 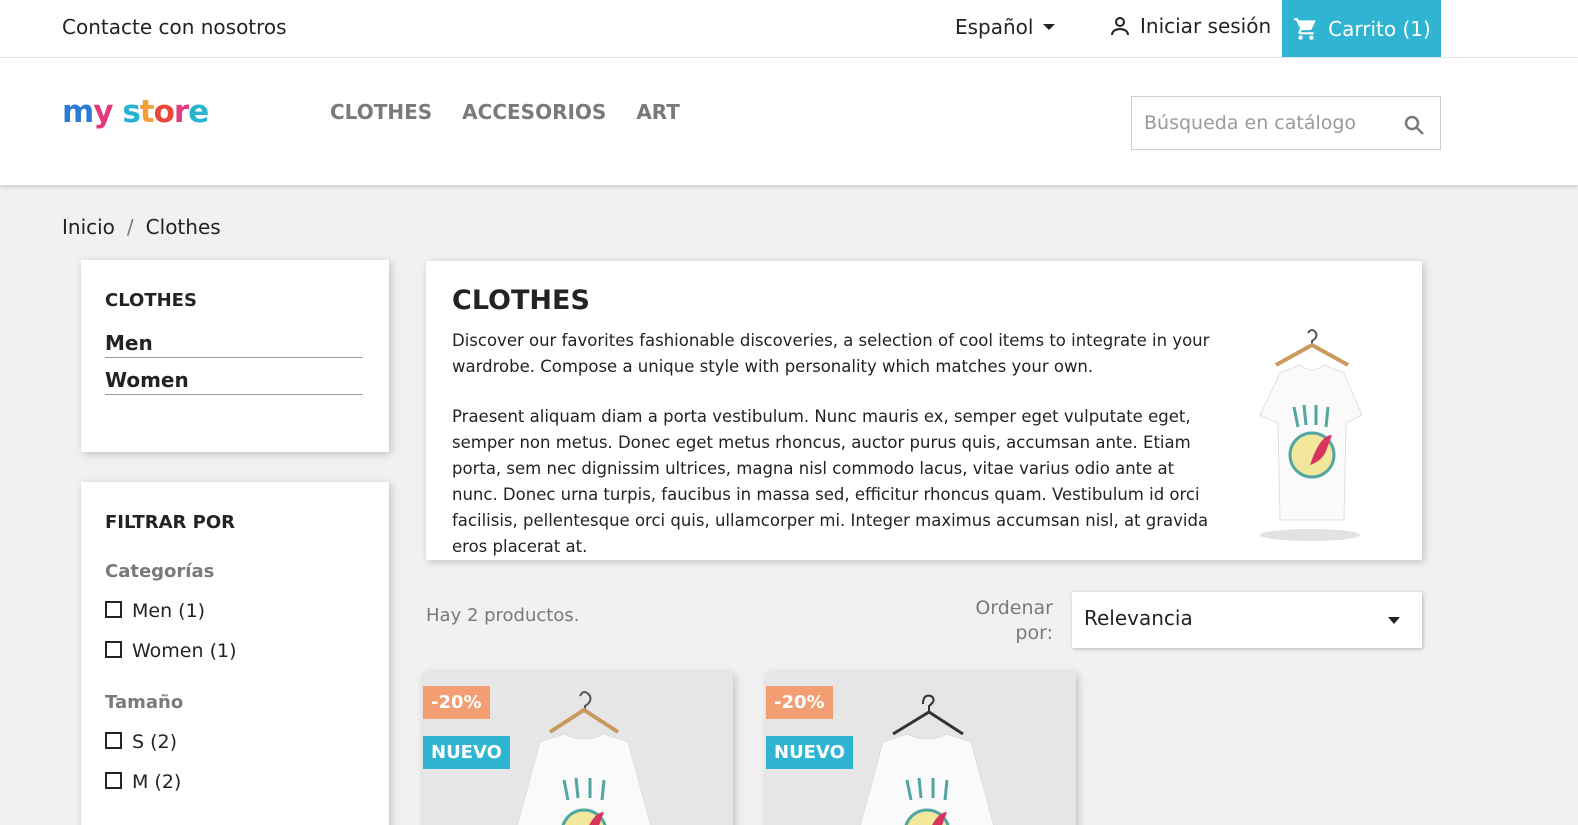 I want to click on signin-label: Iniciar sesión, so click(x=1206, y=26).